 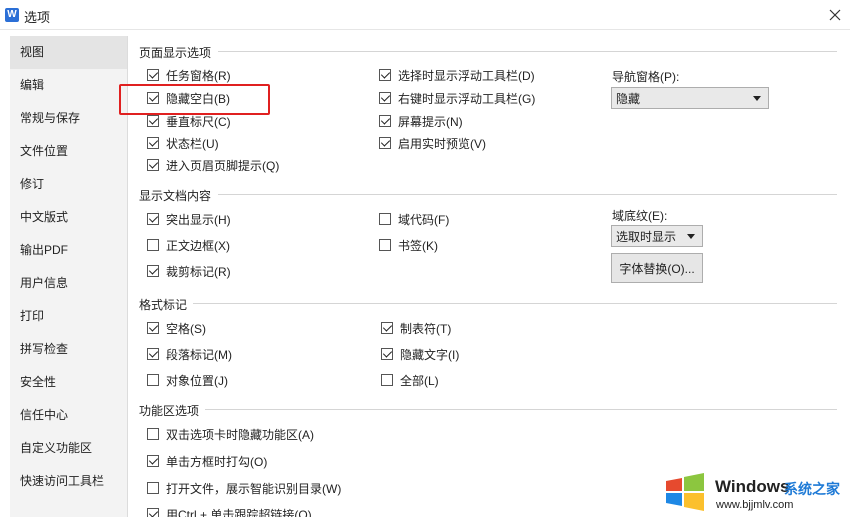 What do you see at coordinates (646, 236) in the screenshot?
I see `field-shading-value: 选取时显示` at bounding box center [646, 236].